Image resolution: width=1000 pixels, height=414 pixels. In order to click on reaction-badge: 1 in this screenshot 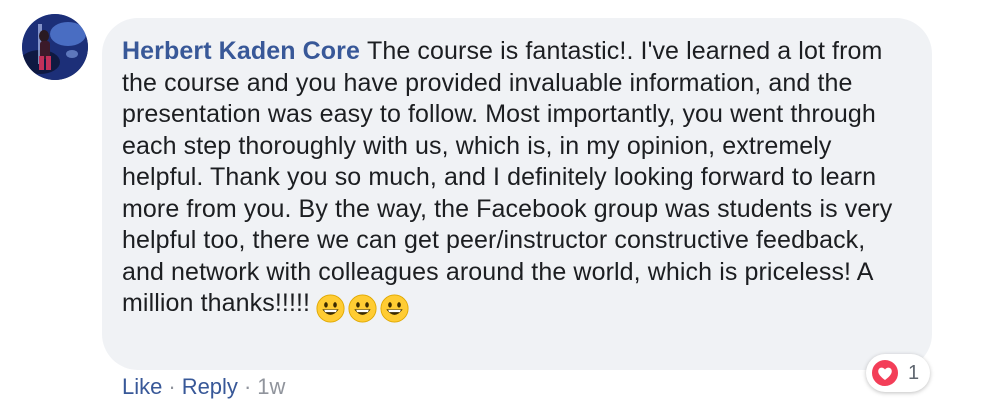, I will do `click(898, 373)`.